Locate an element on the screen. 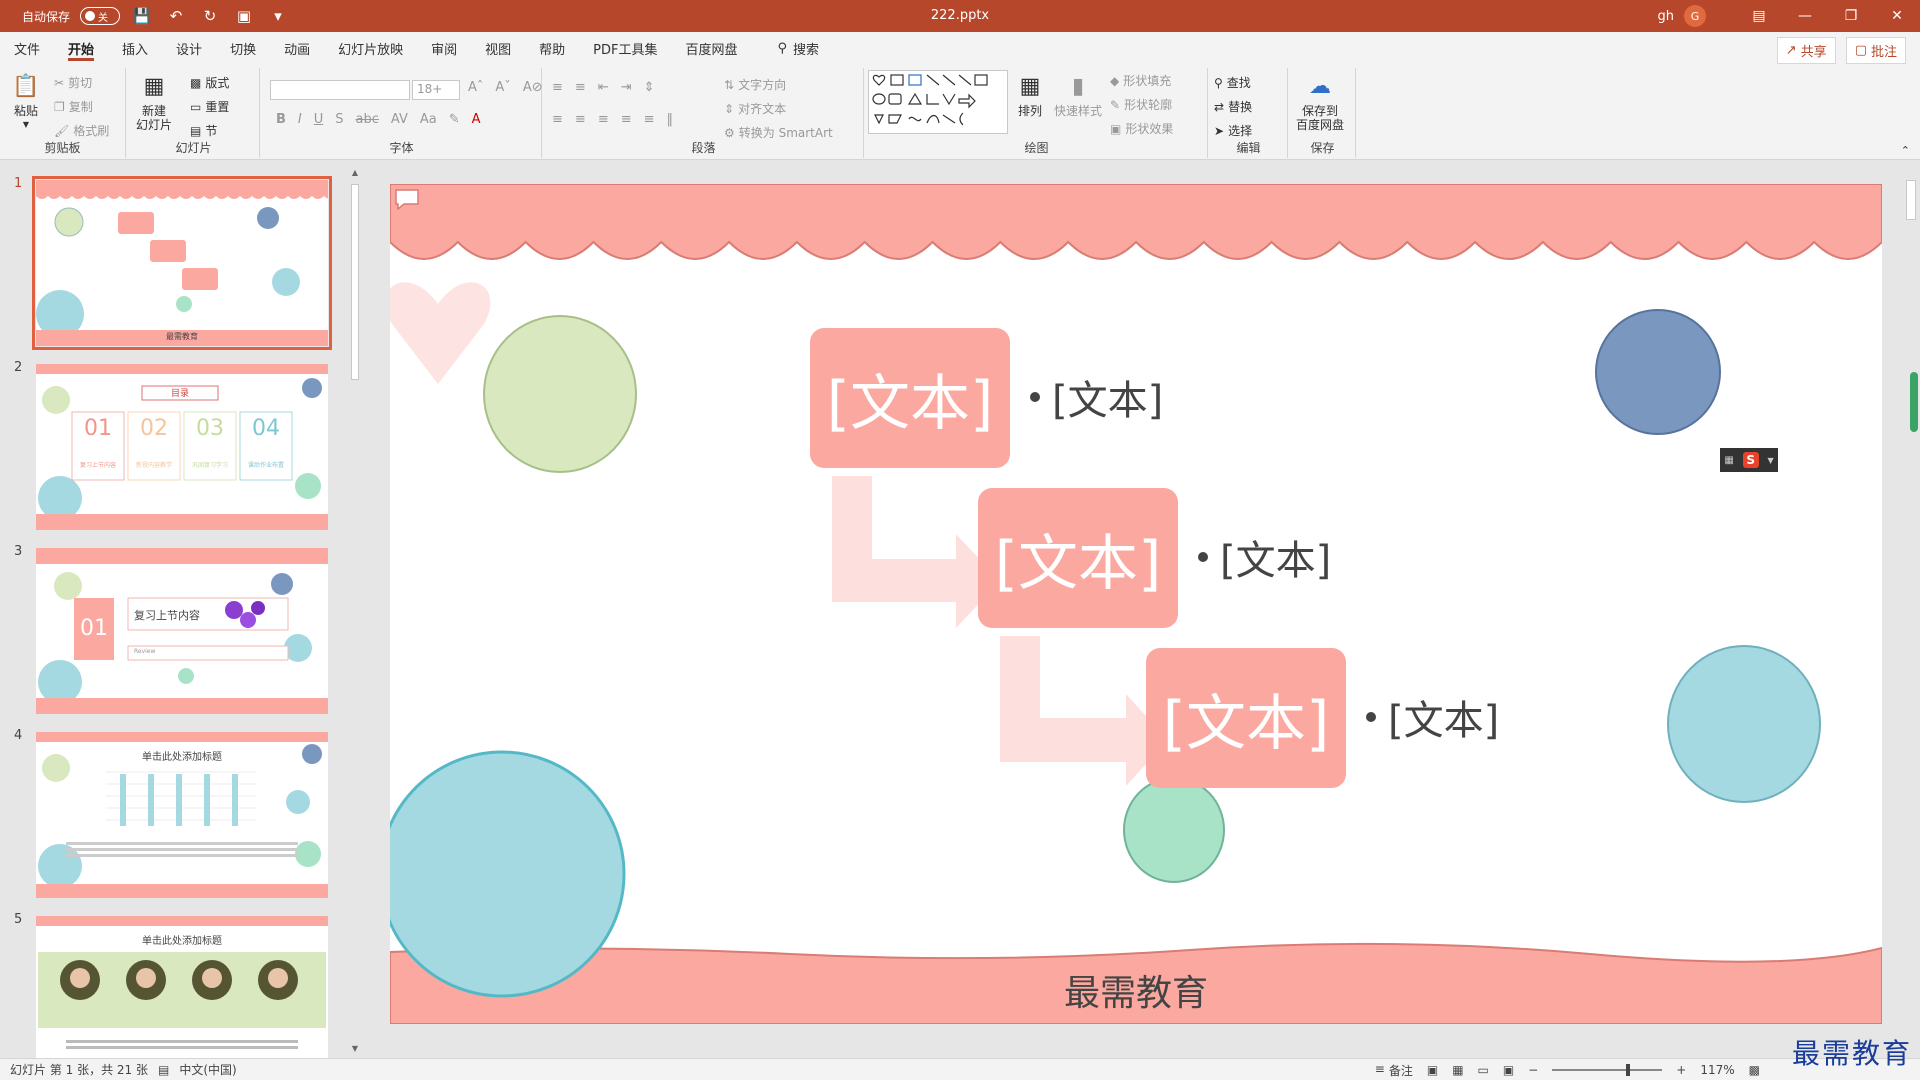  bold-icon: B is located at coordinates (281, 119).